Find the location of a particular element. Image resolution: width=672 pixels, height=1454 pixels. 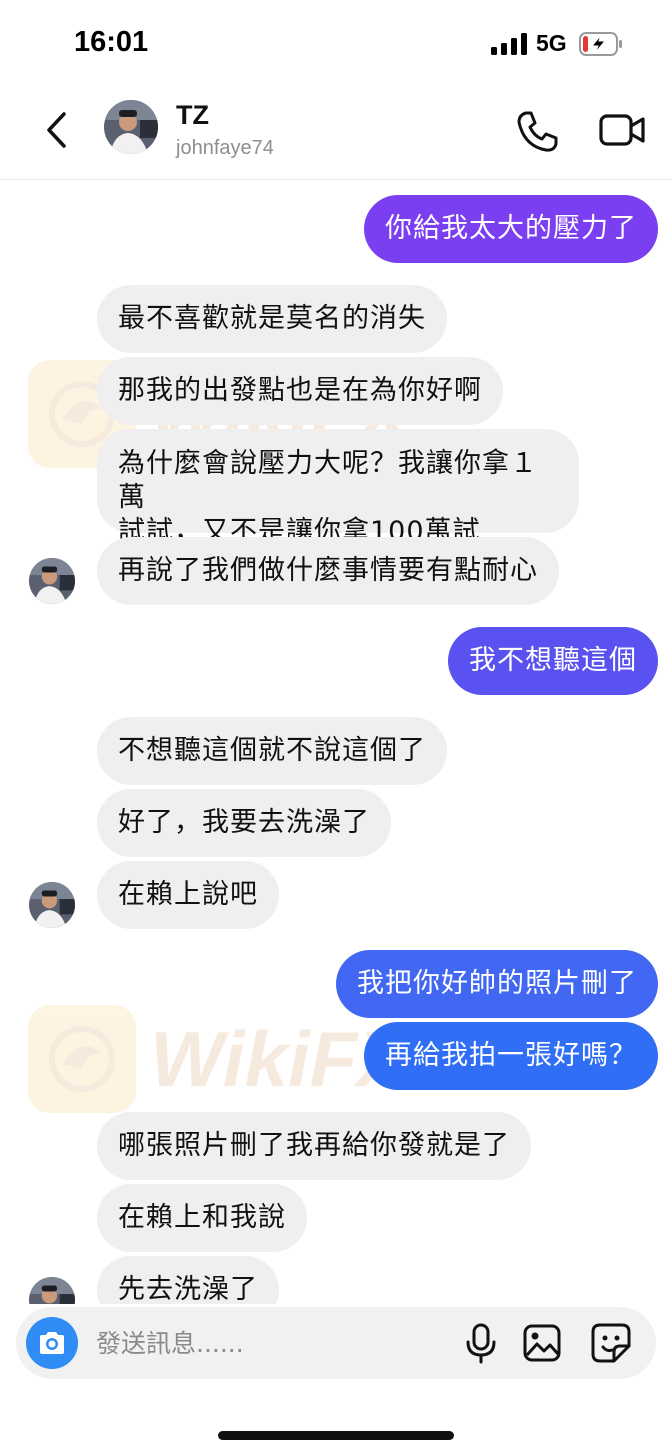

microphone-icon is located at coordinates (481, 1343).